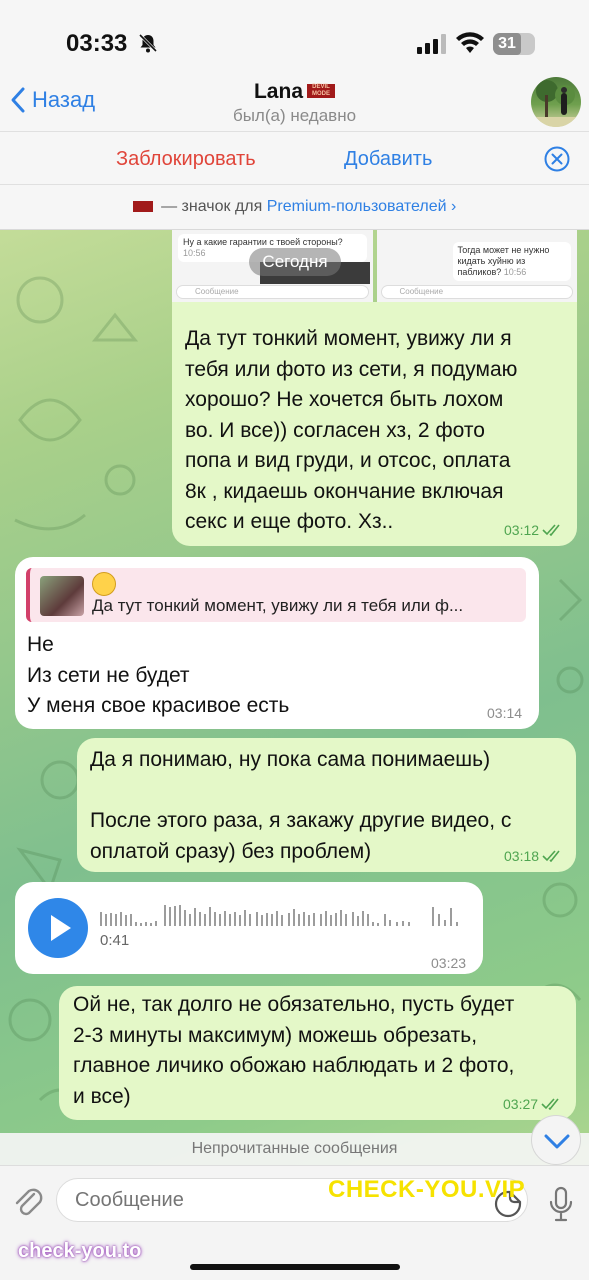  What do you see at coordinates (295, 1267) in the screenshot?
I see `home-indicator` at bounding box center [295, 1267].